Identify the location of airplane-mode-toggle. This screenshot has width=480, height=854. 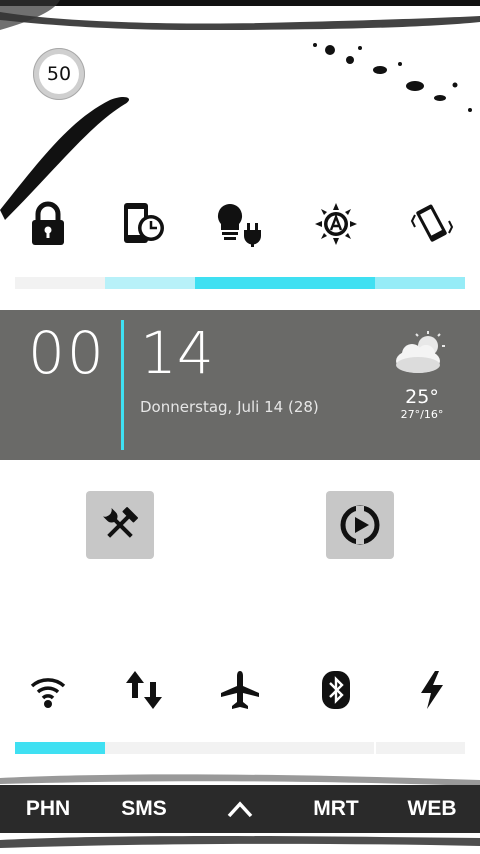
(240, 690).